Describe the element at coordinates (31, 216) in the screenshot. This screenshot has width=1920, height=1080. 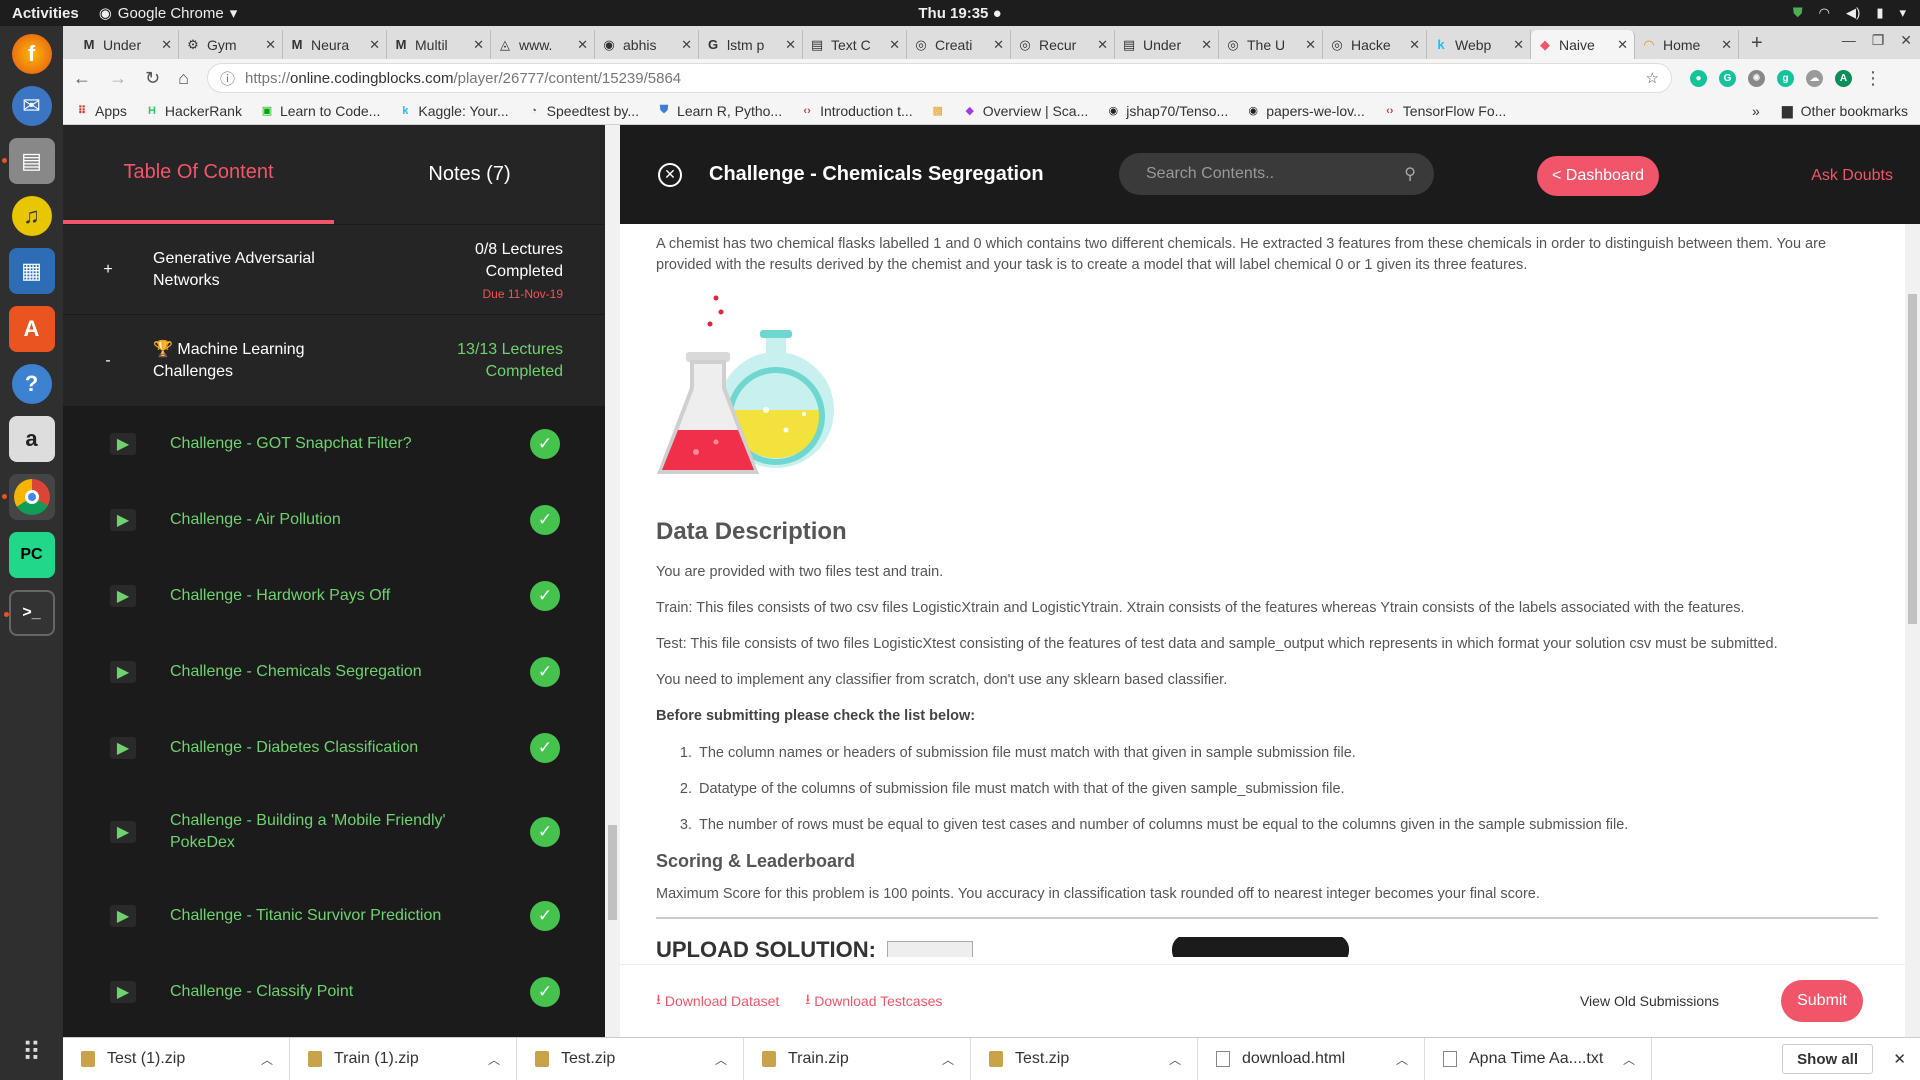
I see `rhythmbox-icon: ♫` at that location.